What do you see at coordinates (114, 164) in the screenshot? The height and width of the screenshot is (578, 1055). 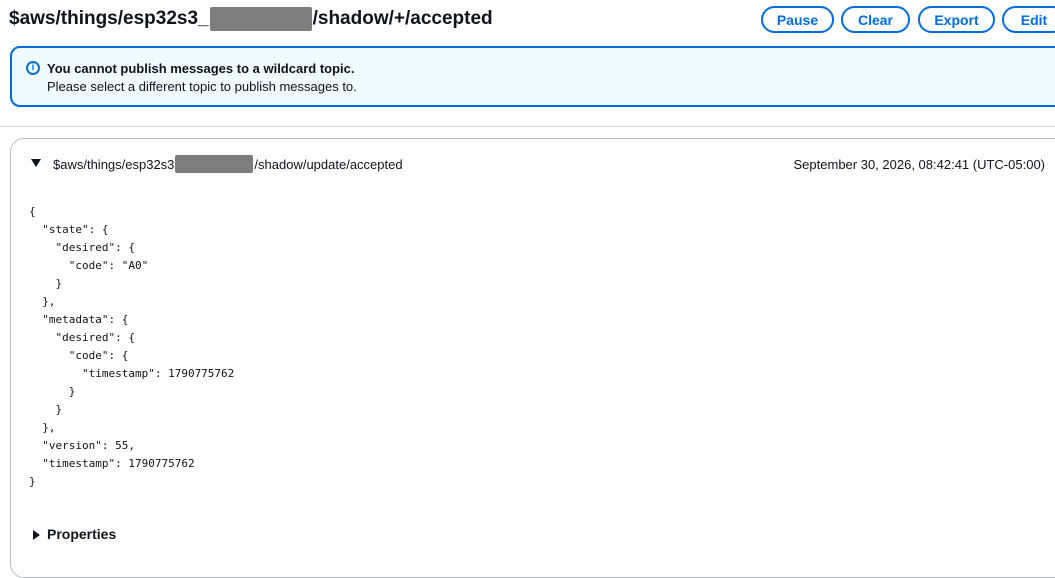 I see `topic-prefix: $aws/things/esp32s3` at bounding box center [114, 164].